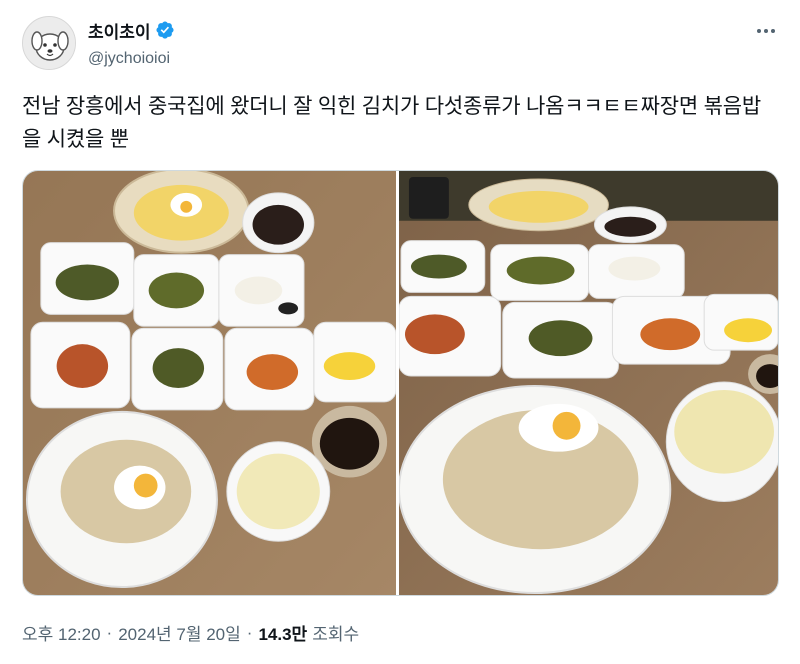 The width and height of the screenshot is (800, 664). What do you see at coordinates (119, 30) in the screenshot?
I see `author-display-name: 초이초이` at bounding box center [119, 30].